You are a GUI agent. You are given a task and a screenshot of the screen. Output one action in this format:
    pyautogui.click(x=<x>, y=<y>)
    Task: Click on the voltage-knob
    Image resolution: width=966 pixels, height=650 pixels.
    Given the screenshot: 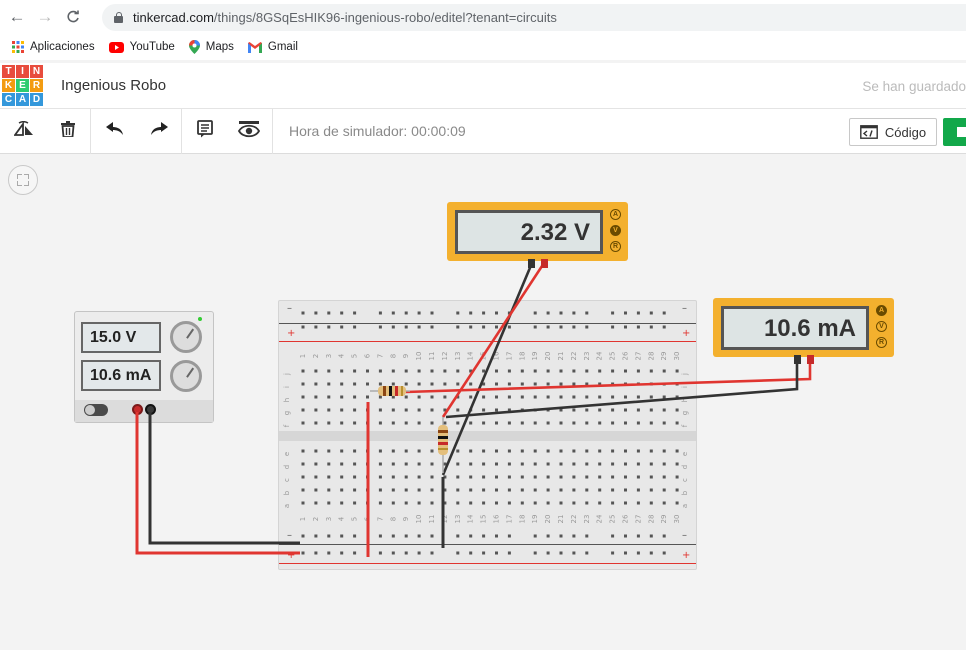 What is the action you would take?
    pyautogui.click(x=186, y=337)
    